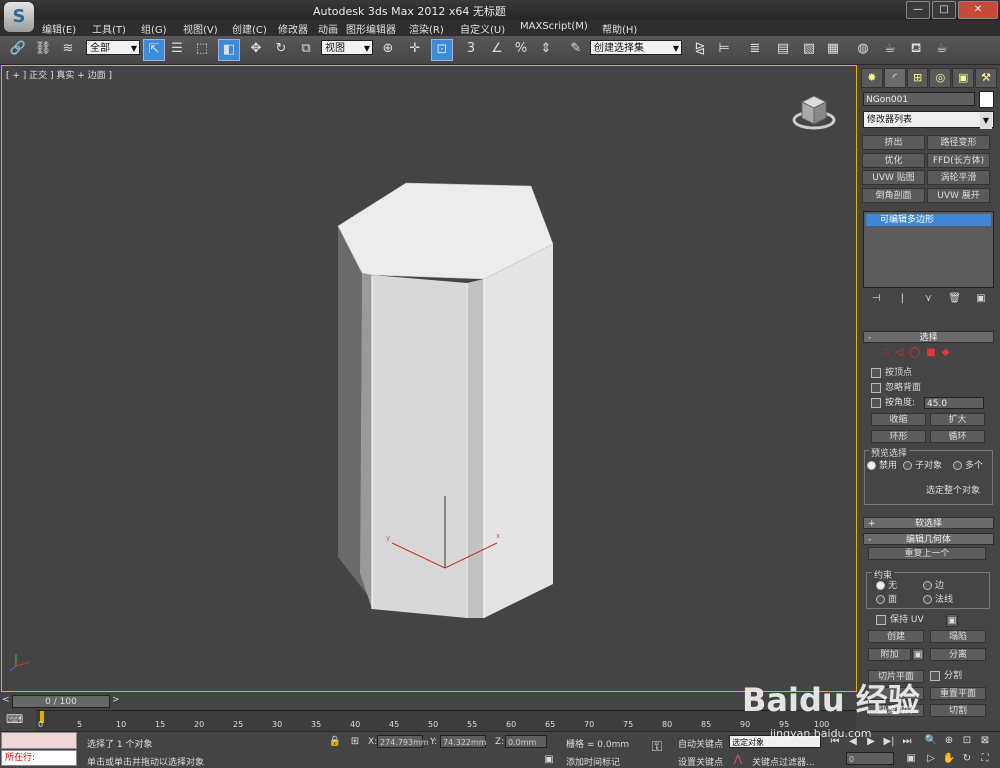 This screenshot has width=1000, height=768. What do you see at coordinates (893, 177) in the screenshot?
I see `modifier-uvw-map-button: UVW 贴图` at bounding box center [893, 177].